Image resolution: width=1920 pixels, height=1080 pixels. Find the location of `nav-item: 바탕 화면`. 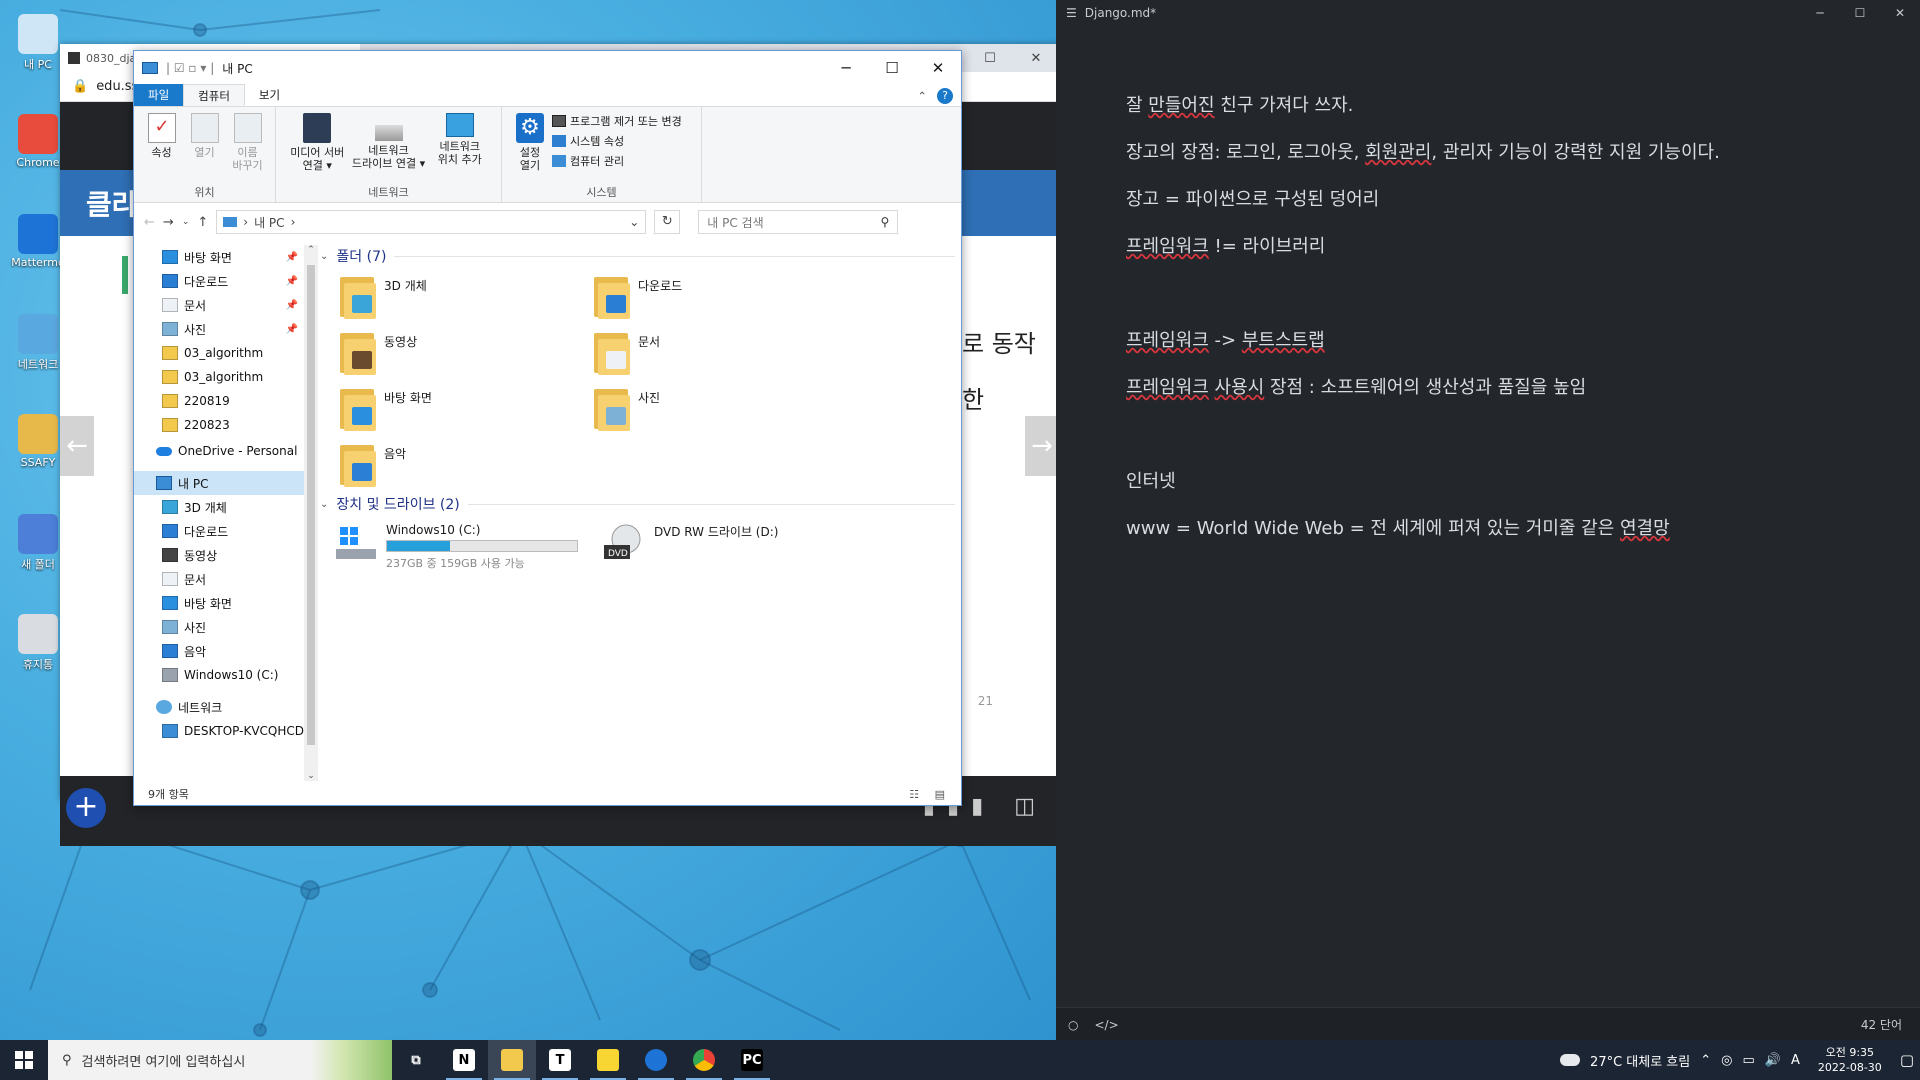

nav-item: 바탕 화면 is located at coordinates (219, 603).